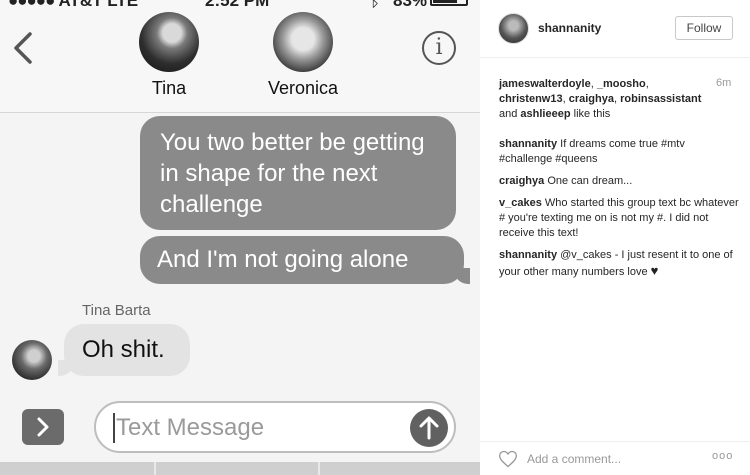 Image resolution: width=750 pixels, height=475 pixels. I want to click on comment-author: v_cakes, so click(520, 203).